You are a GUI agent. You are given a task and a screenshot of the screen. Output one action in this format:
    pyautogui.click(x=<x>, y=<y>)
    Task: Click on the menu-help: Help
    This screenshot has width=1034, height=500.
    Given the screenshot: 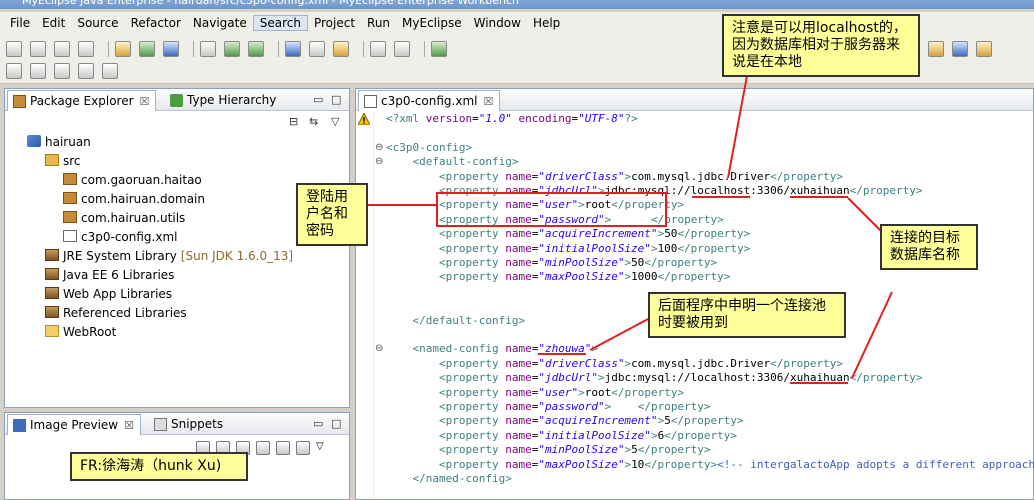 What is the action you would take?
    pyautogui.click(x=546, y=23)
    